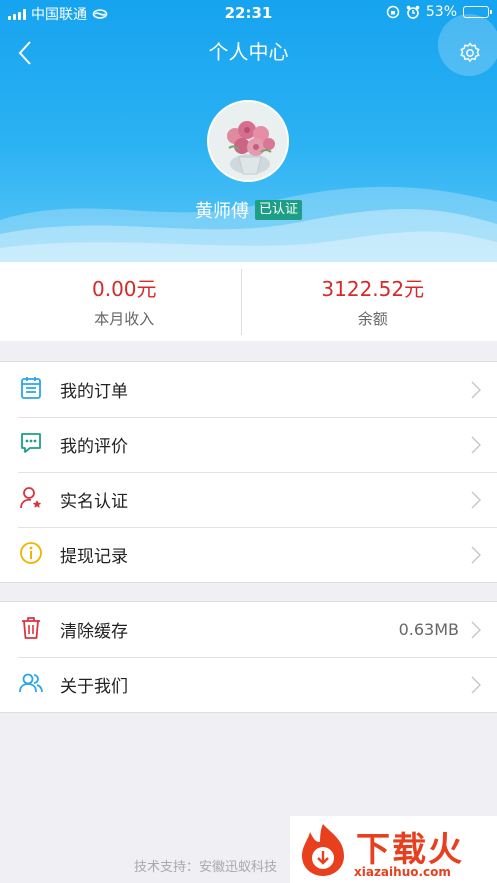 The width and height of the screenshot is (497, 883). I want to click on balance-stat: 3122.52元 余额, so click(373, 301).